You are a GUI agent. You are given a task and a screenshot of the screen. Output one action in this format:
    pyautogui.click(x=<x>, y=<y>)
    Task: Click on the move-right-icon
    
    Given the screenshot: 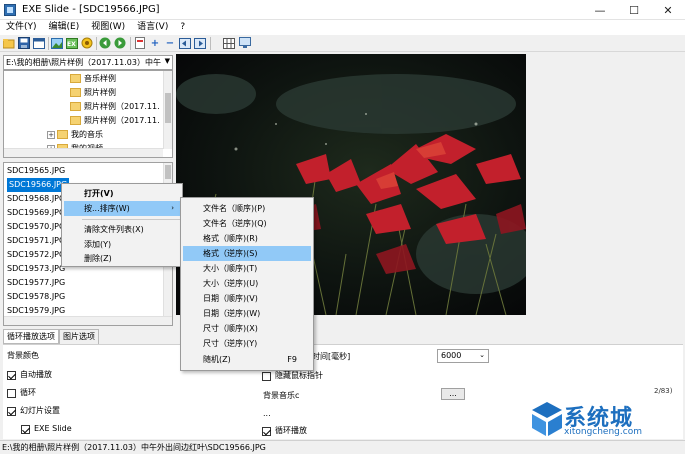 What is the action you would take?
    pyautogui.click(x=200, y=43)
    